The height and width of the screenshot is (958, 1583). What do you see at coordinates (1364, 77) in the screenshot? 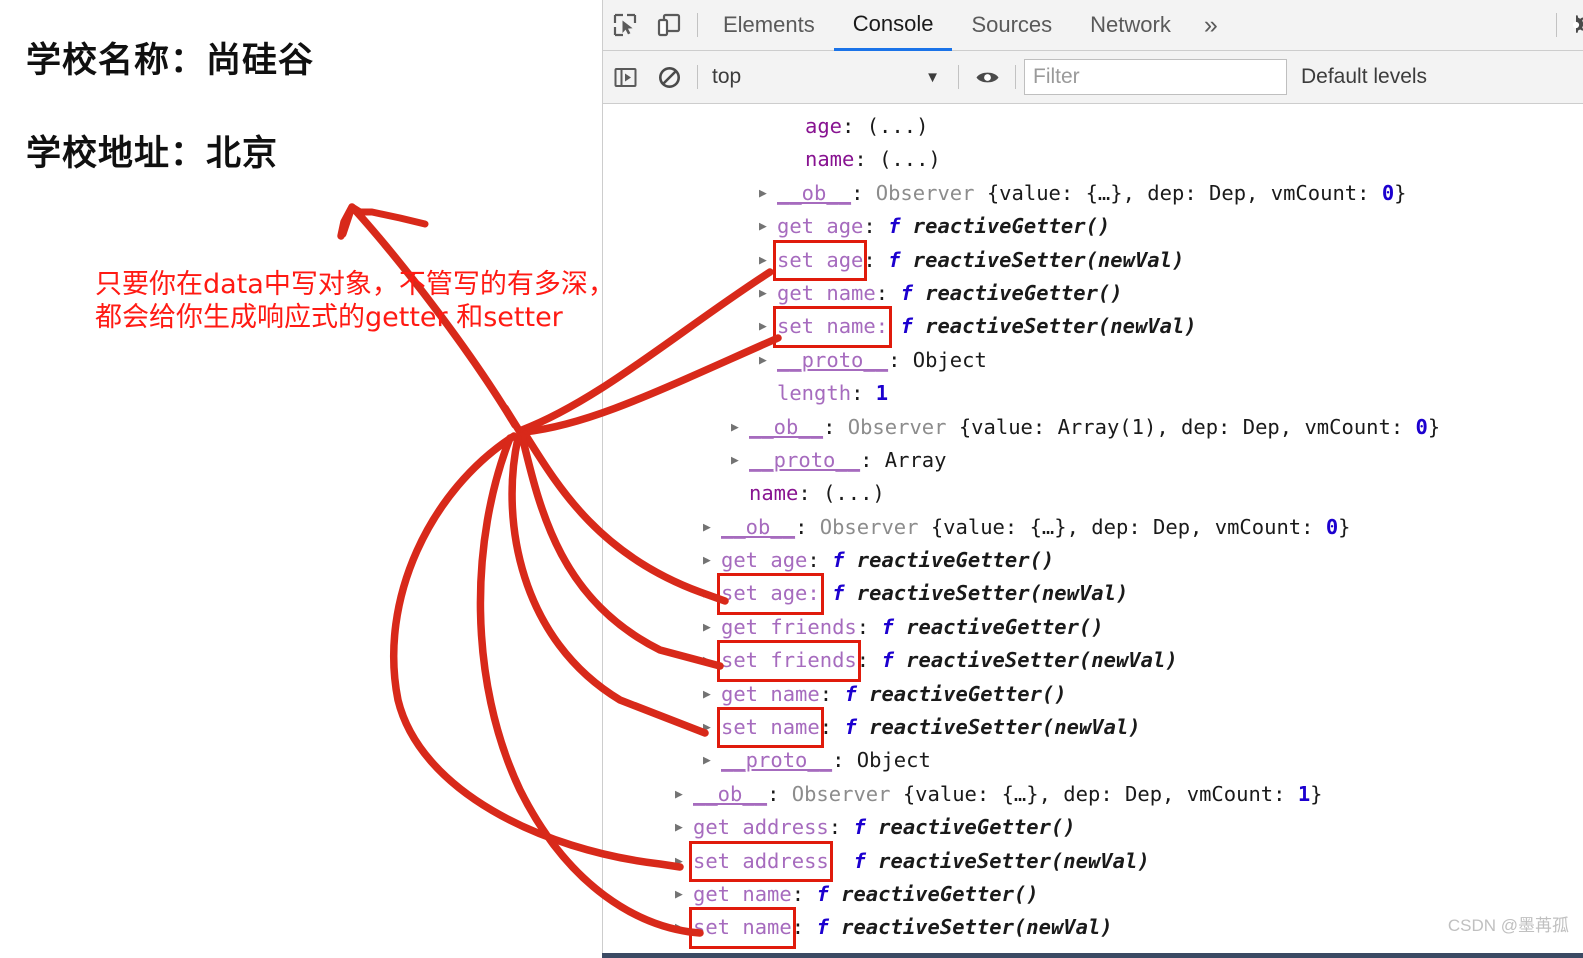
I see `log-levels-selector: Default levels` at bounding box center [1364, 77].